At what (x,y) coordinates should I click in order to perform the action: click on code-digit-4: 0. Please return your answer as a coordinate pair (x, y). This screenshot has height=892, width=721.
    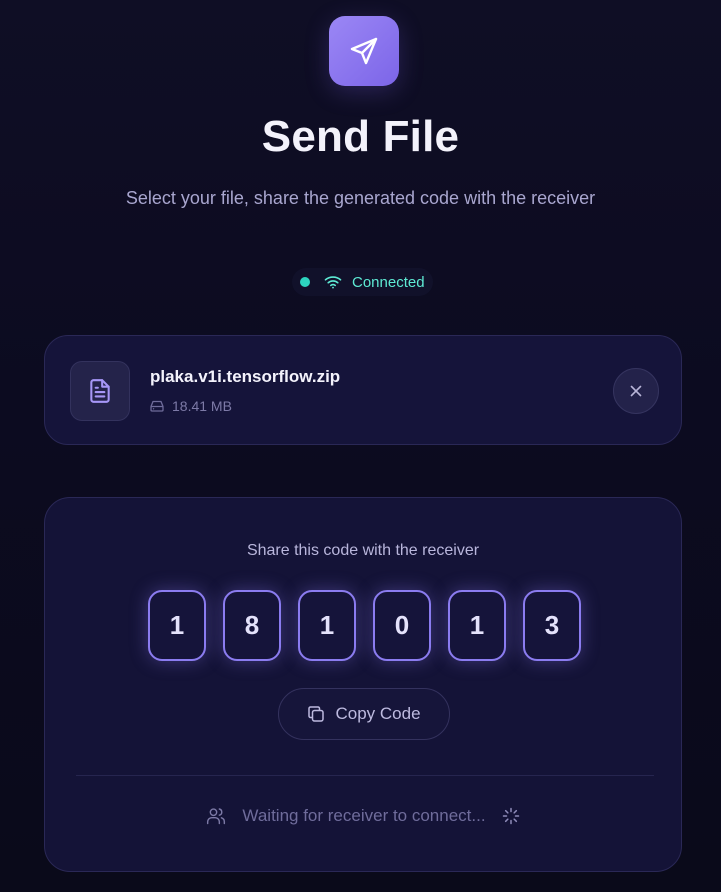
    Looking at the image, I should click on (402, 625).